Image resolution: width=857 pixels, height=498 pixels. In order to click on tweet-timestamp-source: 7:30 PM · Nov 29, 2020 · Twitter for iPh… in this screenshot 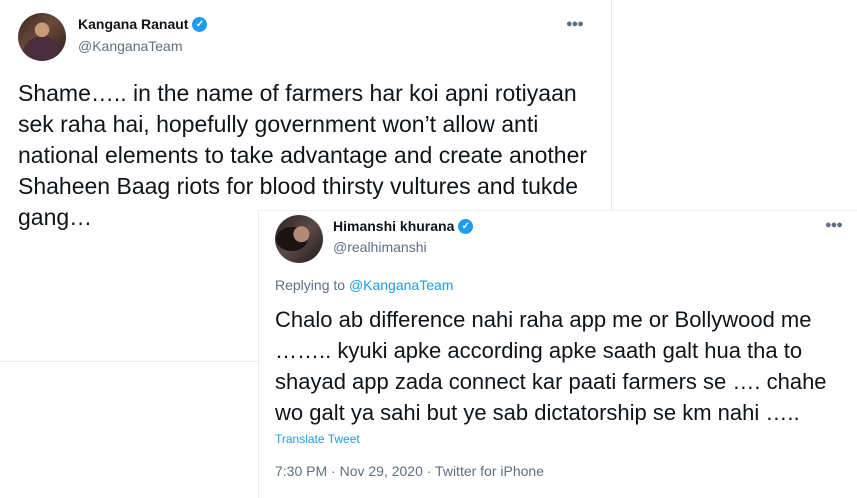, I will do `click(409, 471)`.